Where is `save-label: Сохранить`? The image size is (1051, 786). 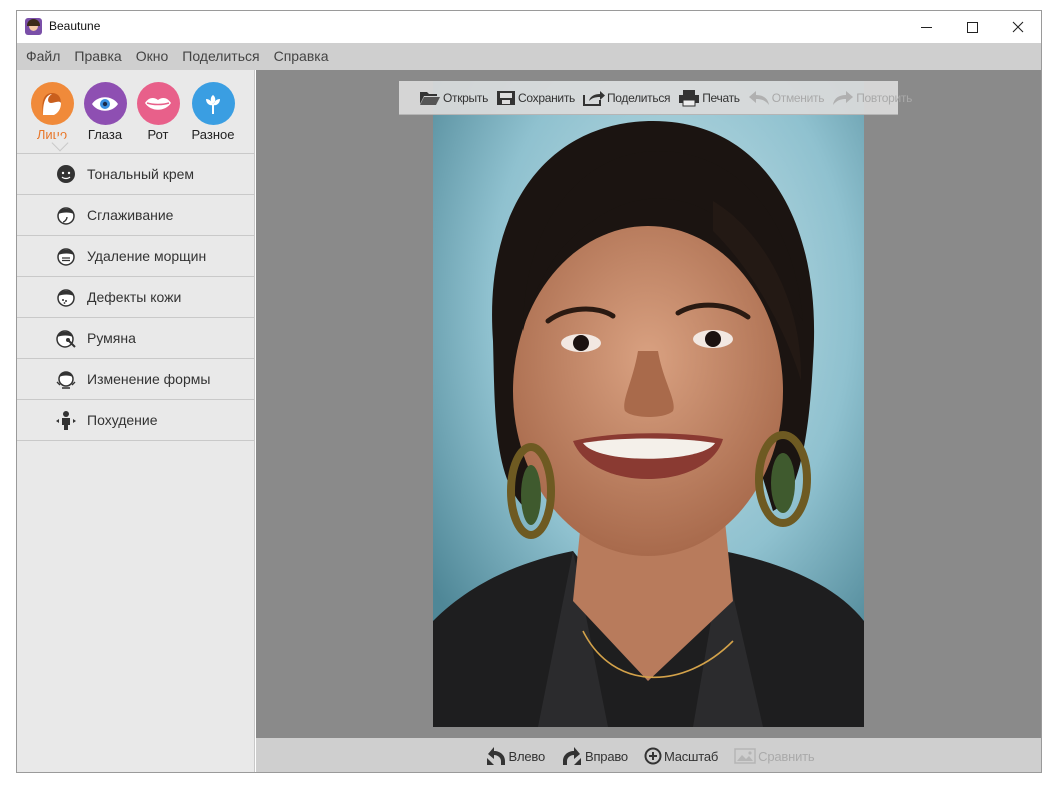 save-label: Сохранить is located at coordinates (546, 97).